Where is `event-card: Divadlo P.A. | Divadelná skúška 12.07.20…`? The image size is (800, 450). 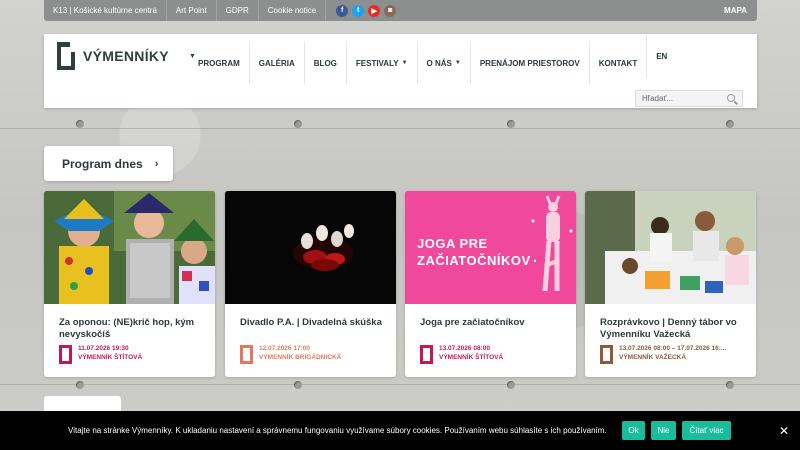
event-card: Divadlo P.A. | Divadelná skúška 12.07.20… is located at coordinates (310, 284).